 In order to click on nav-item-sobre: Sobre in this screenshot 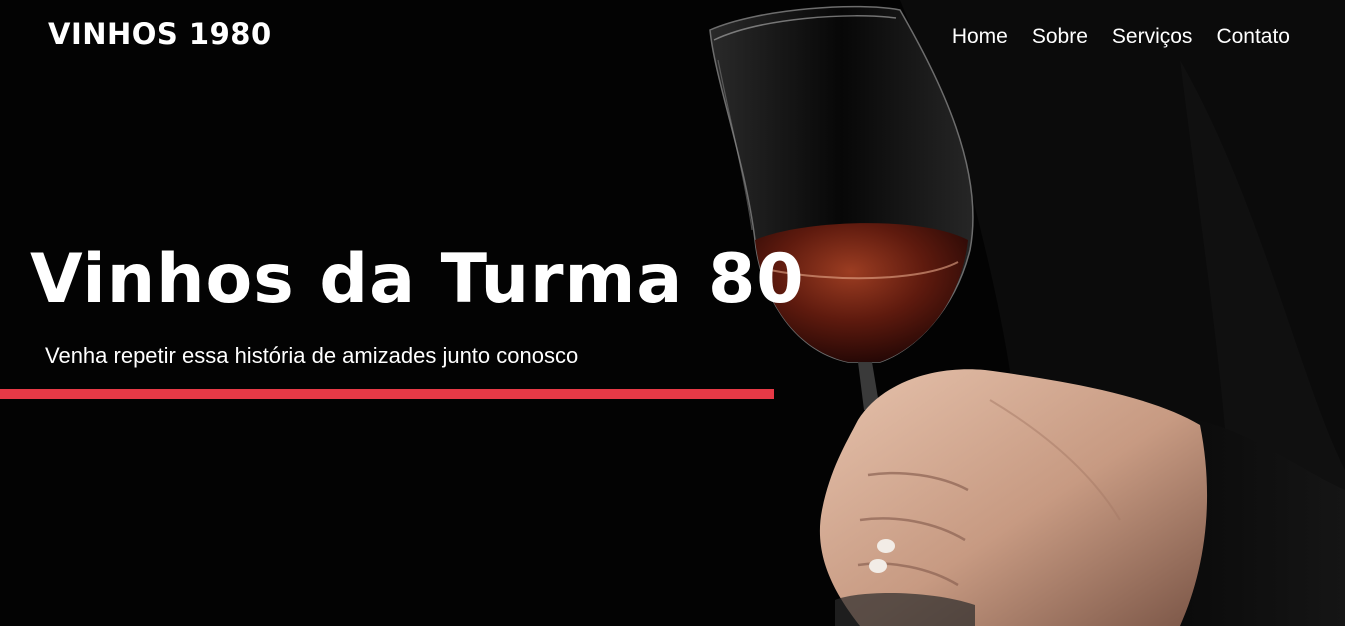, I will do `click(1060, 37)`.